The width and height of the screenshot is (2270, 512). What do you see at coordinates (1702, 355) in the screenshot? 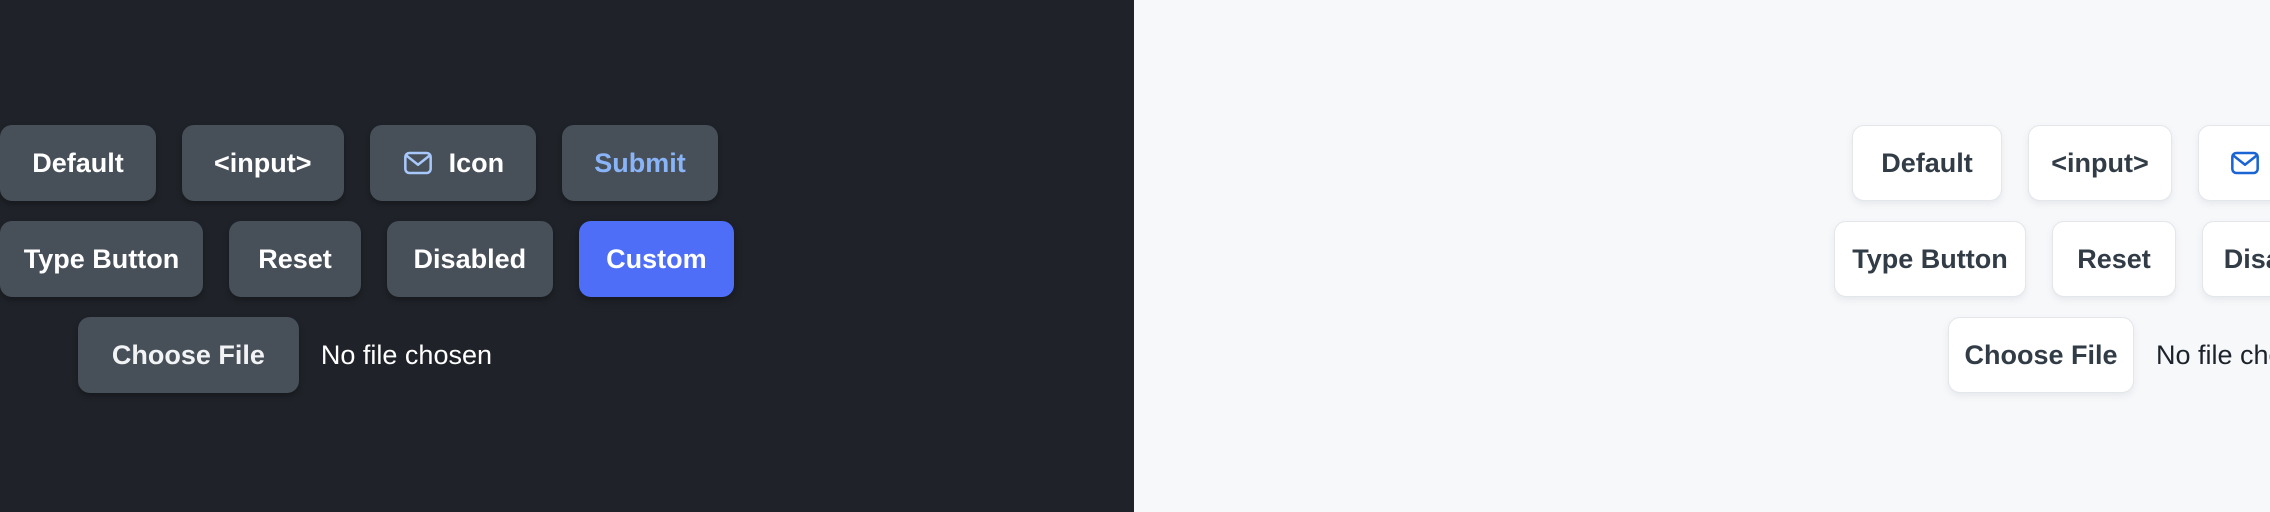
I see `light-file-input-row: Choose File No file chosen` at bounding box center [1702, 355].